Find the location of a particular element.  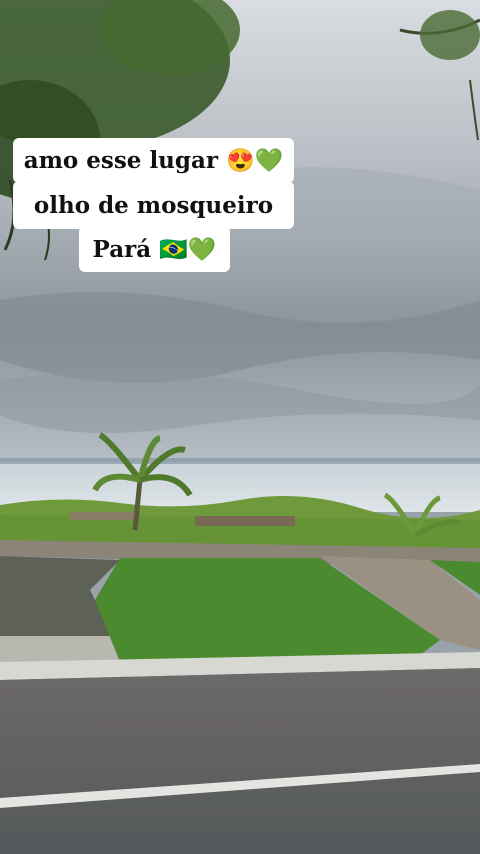

horizon-line is located at coordinates (240, 461).